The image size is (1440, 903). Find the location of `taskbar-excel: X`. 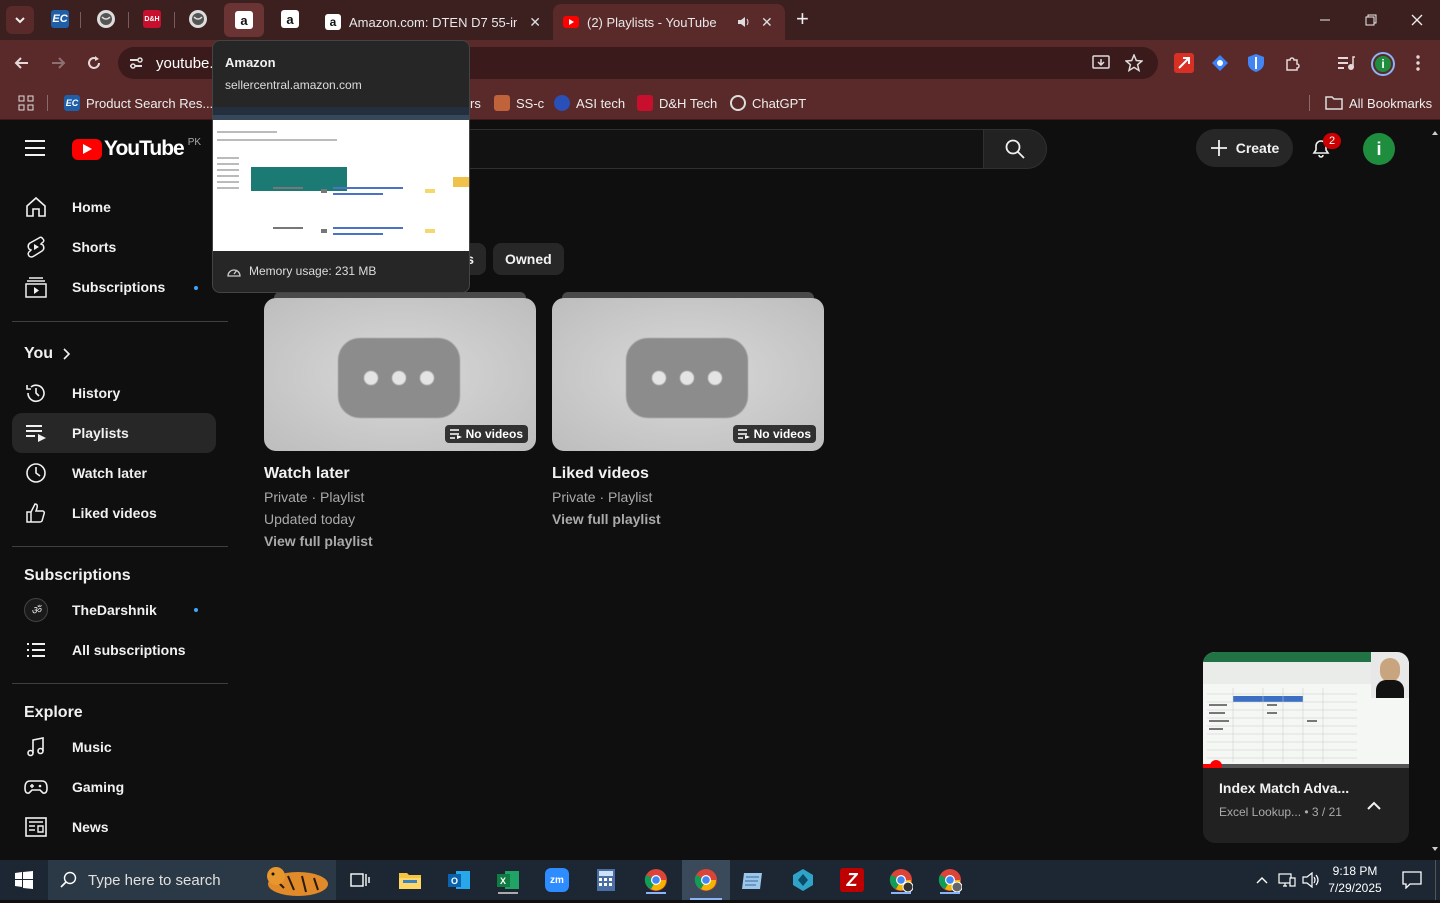

taskbar-excel: X is located at coordinates (508, 880).